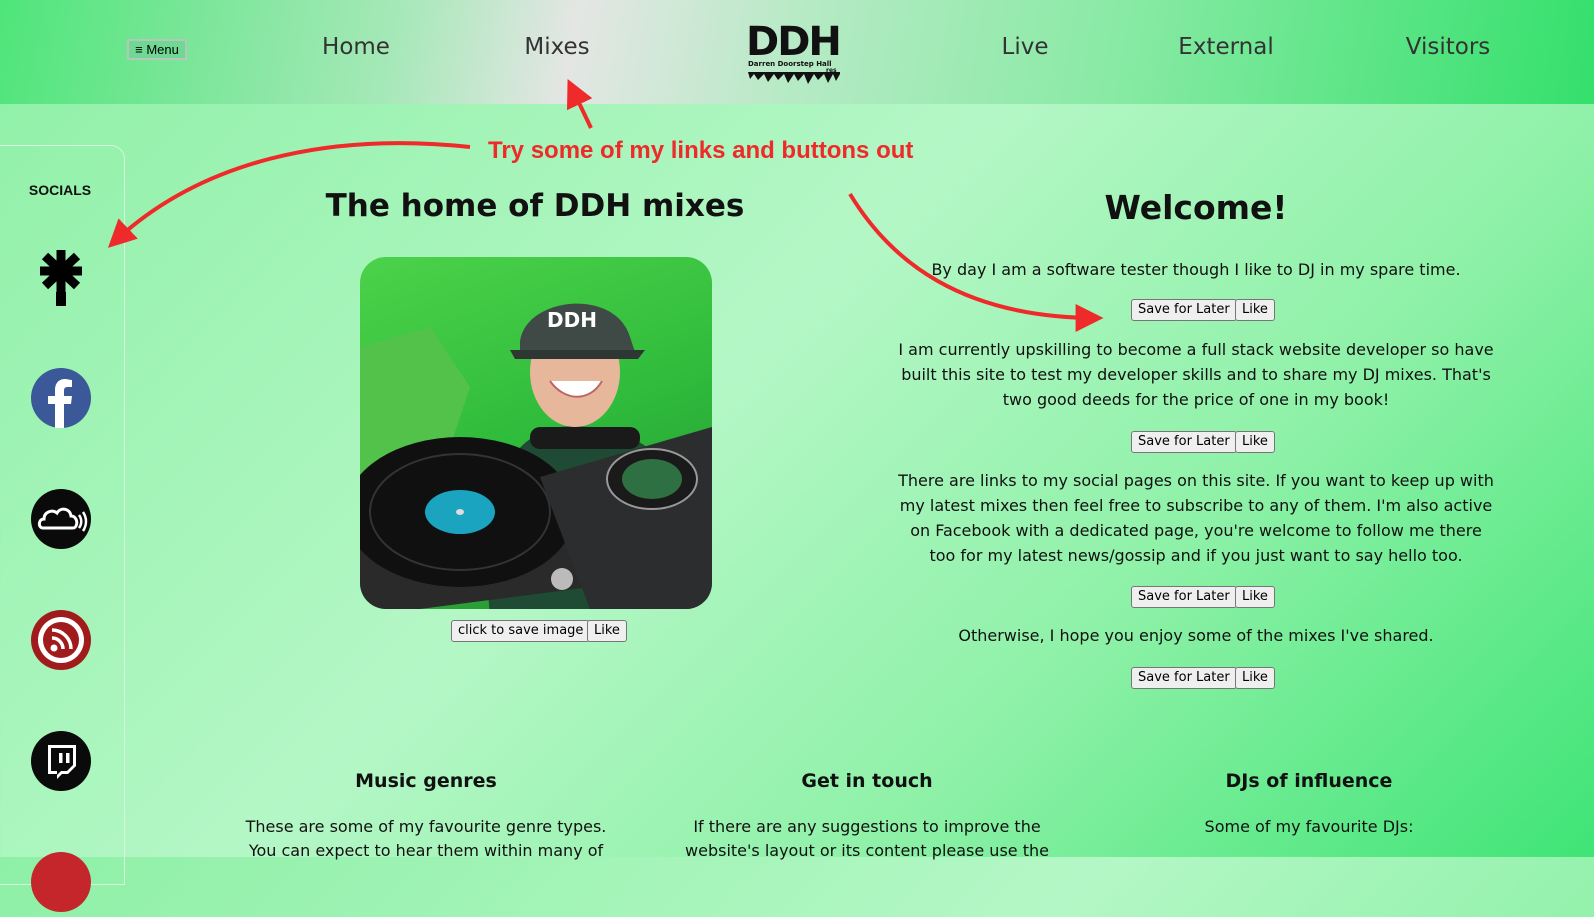 This screenshot has height=917, width=1594. Describe the element at coordinates (794, 78) in the screenshot. I see `logo-drip-icon` at that location.